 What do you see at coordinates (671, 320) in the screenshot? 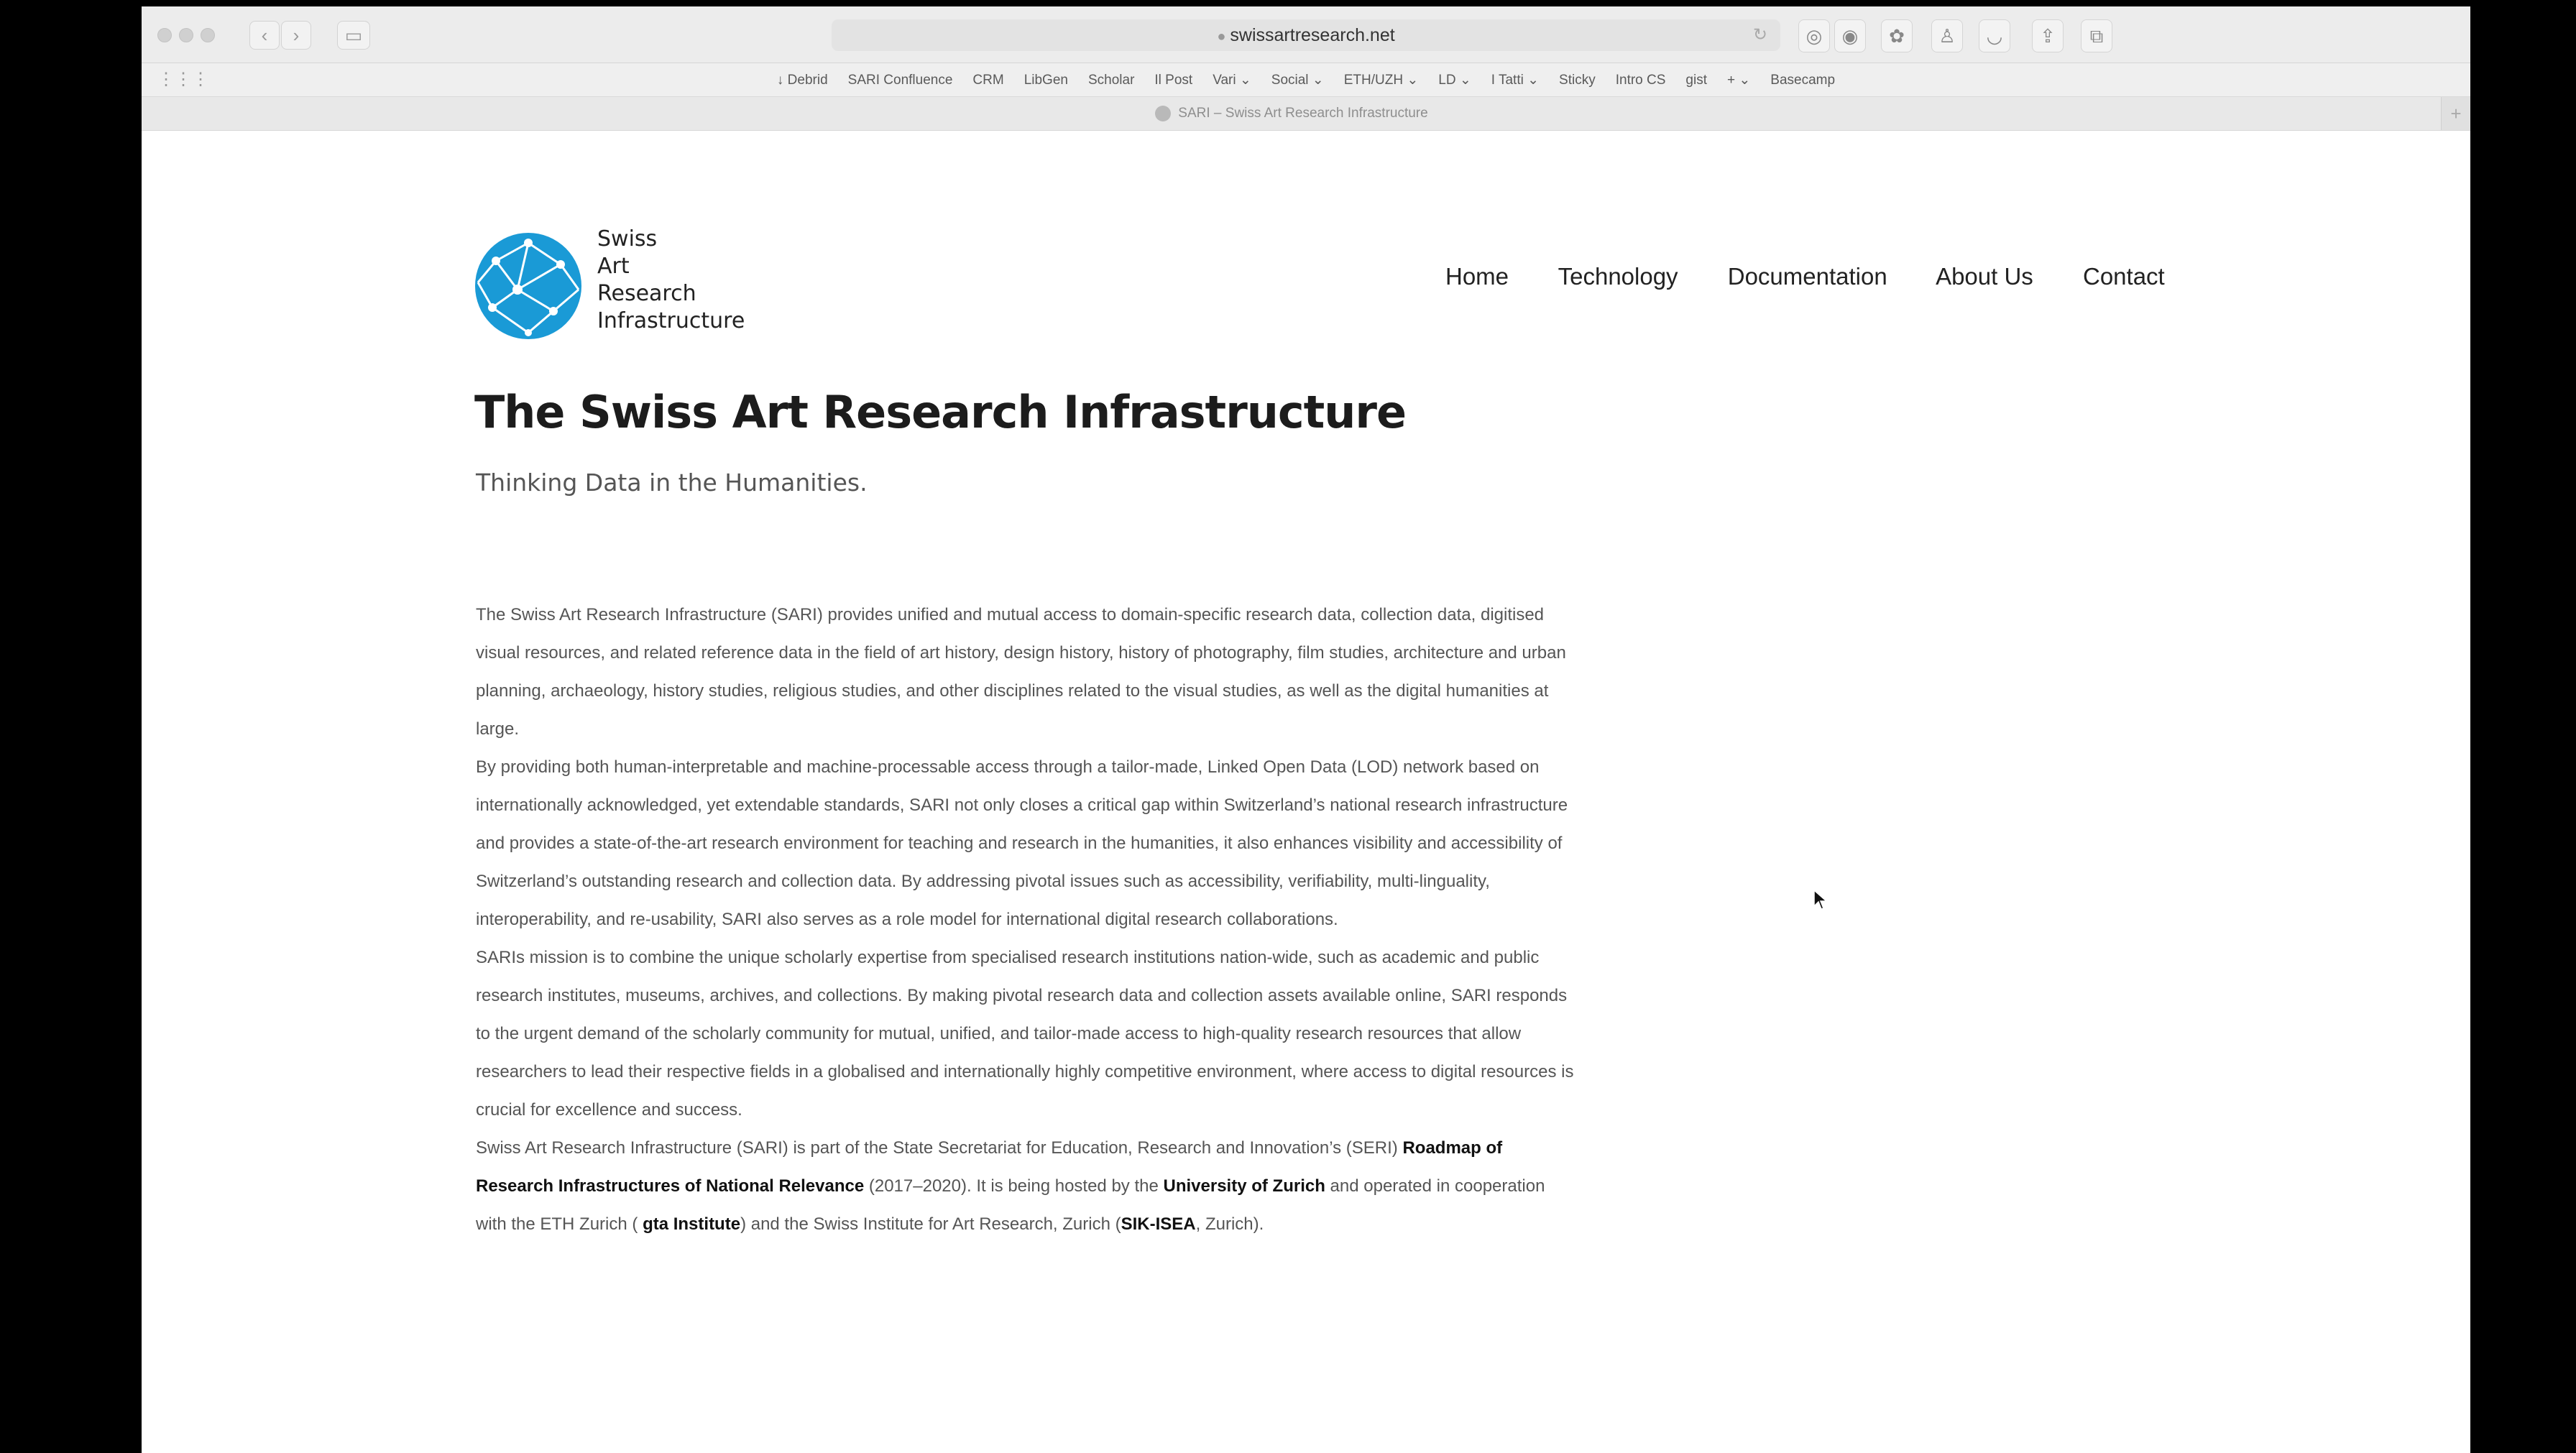
I see `logo-line: Infrastructure` at bounding box center [671, 320].